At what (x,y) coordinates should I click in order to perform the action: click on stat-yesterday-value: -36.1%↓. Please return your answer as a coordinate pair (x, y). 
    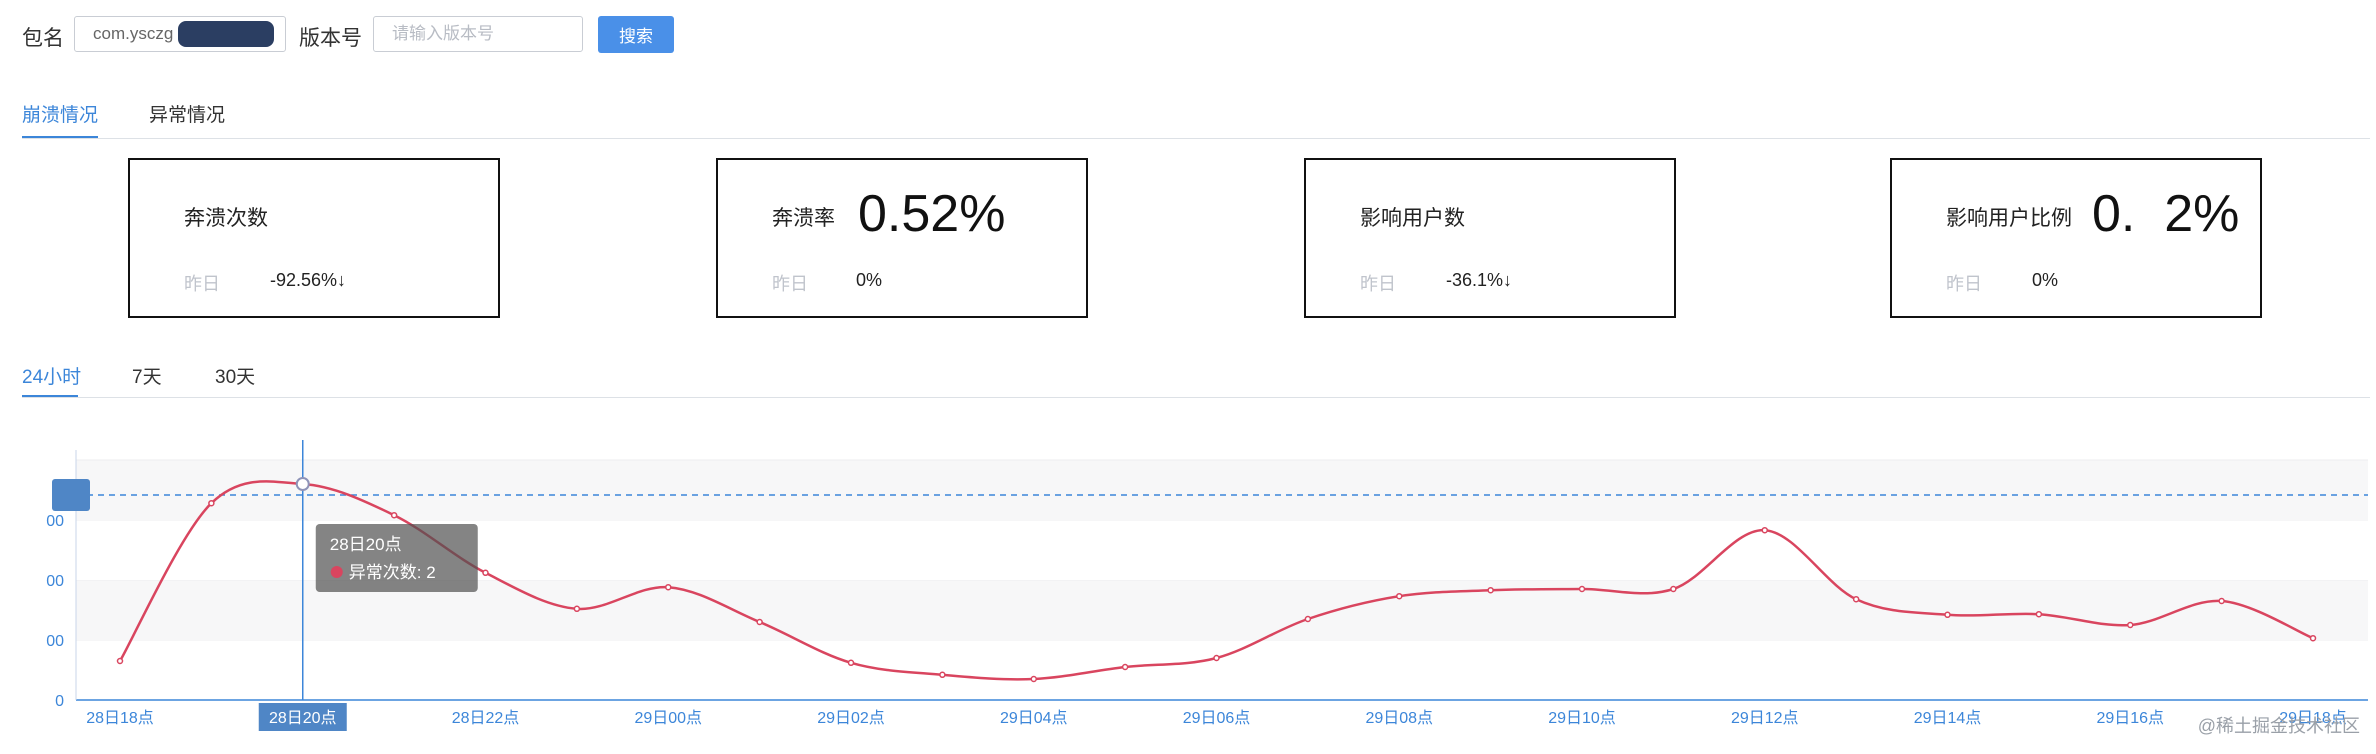
    Looking at the image, I should click on (1479, 280).